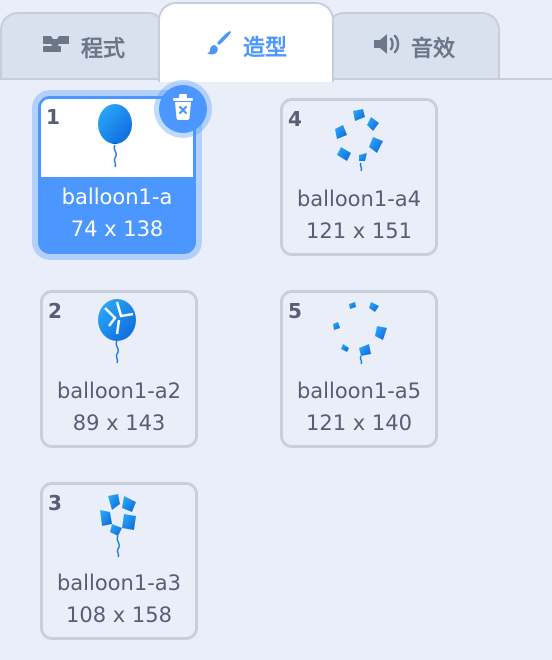 Image resolution: width=552 pixels, height=660 pixels. What do you see at coordinates (119, 615) in the screenshot?
I see `costume-size: 108 x 158` at bounding box center [119, 615].